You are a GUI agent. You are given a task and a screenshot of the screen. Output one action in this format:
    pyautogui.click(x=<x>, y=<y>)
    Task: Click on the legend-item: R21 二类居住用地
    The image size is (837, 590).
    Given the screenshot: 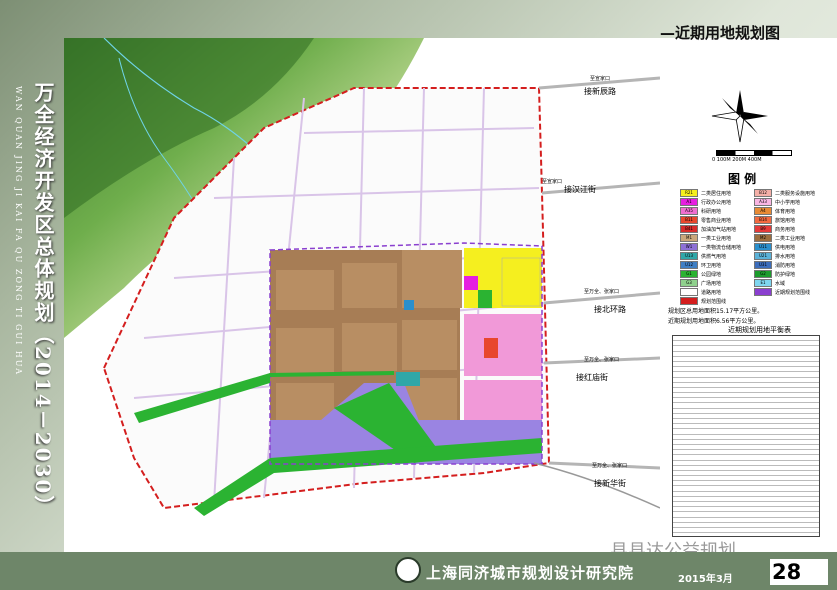 What is the action you would take?
    pyautogui.click(x=705, y=193)
    